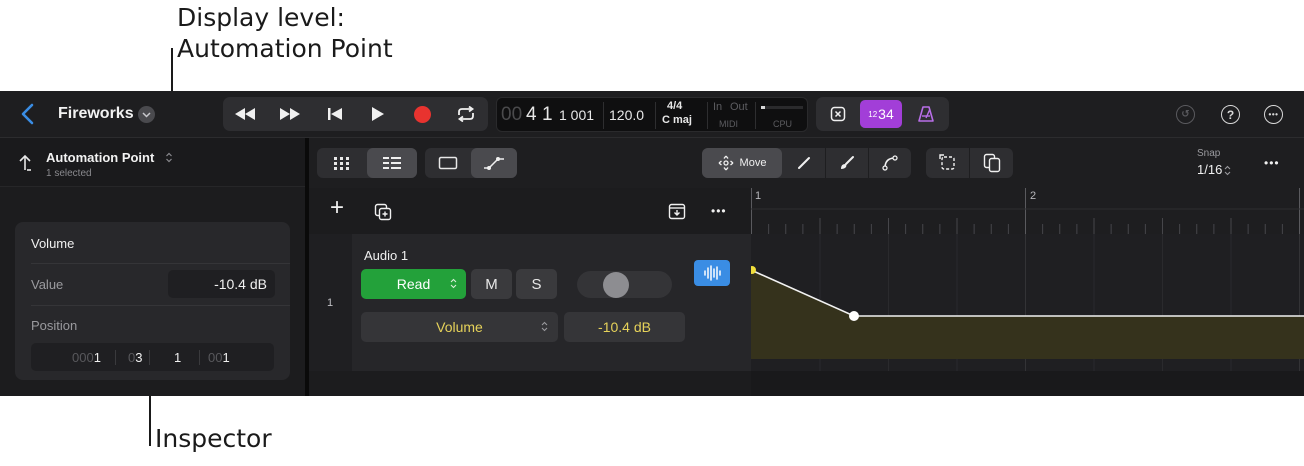  I want to click on lcd-key: C maj, so click(677, 120).